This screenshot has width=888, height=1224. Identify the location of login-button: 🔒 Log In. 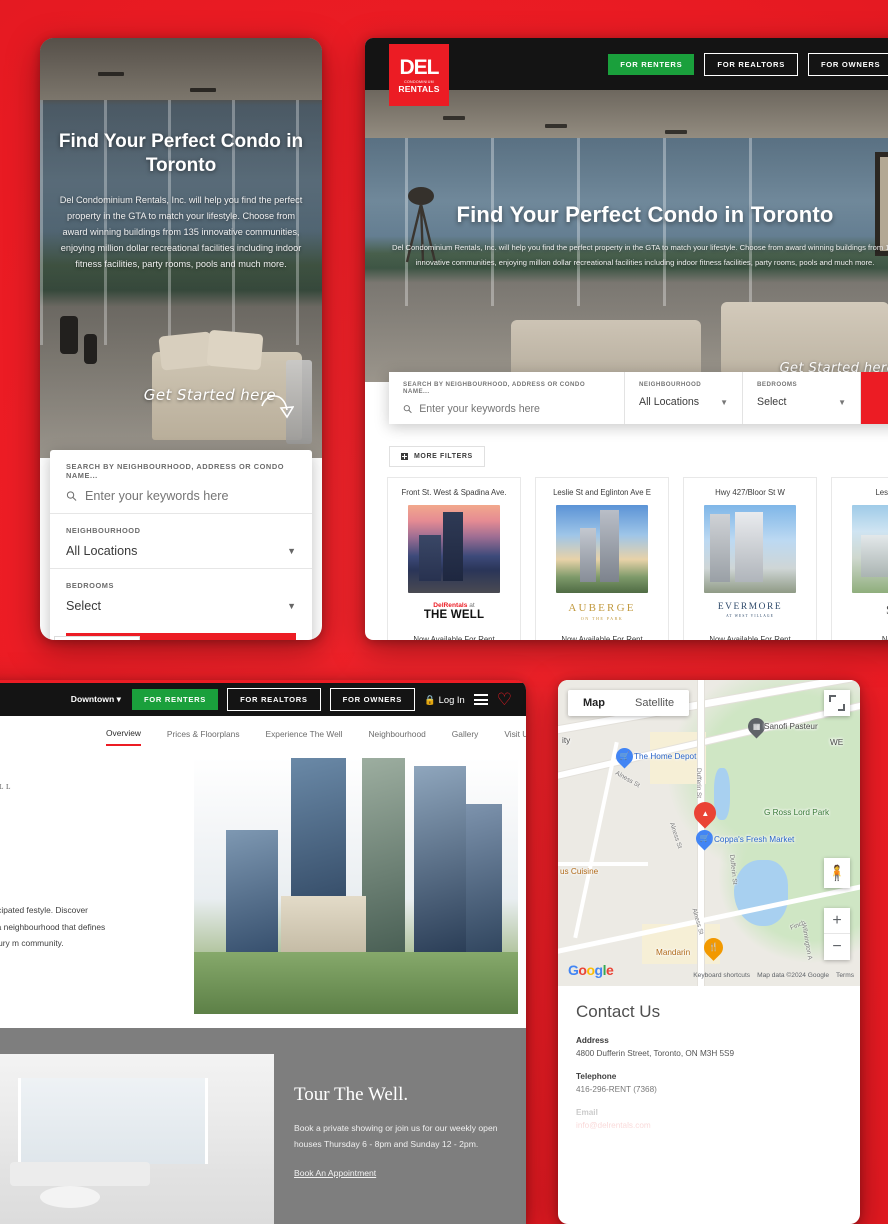
(444, 700).